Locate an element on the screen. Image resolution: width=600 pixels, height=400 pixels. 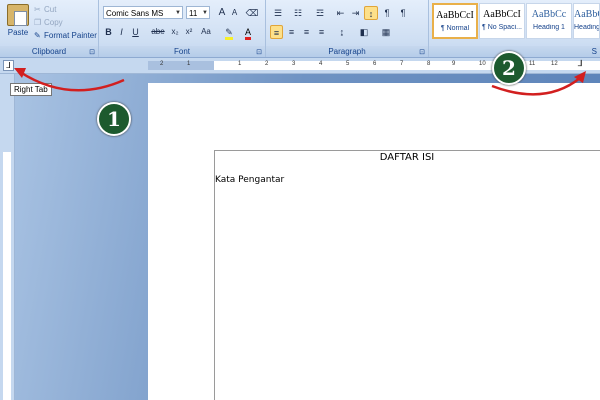
arrow-1-head is located at coordinates (20, 73).